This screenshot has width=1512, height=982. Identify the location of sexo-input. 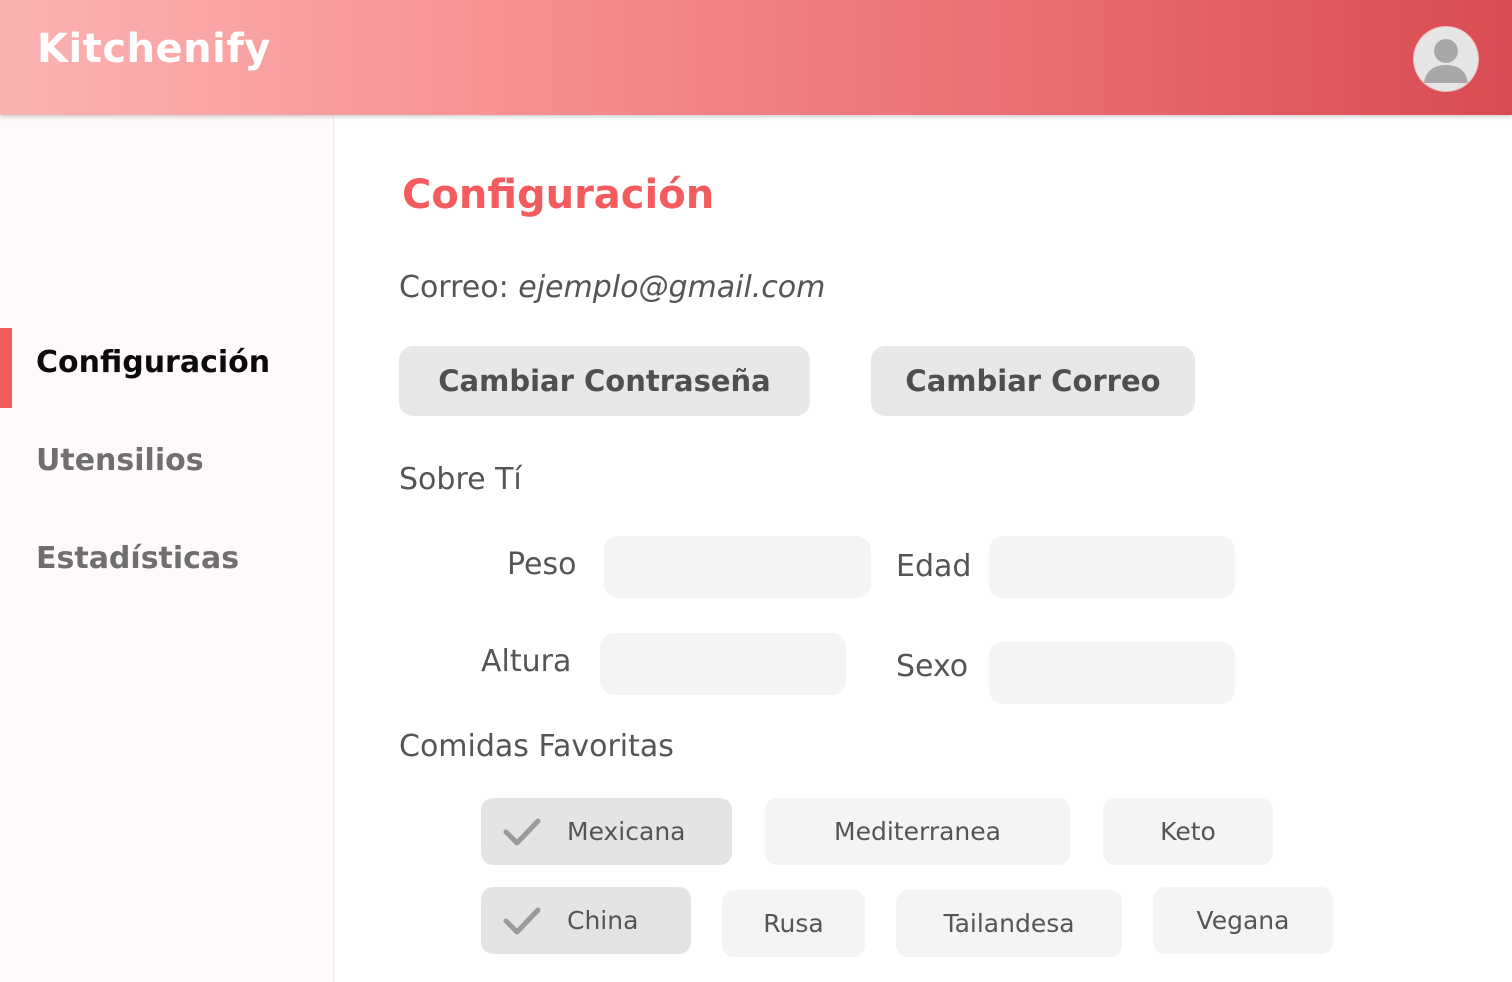
(1112, 673).